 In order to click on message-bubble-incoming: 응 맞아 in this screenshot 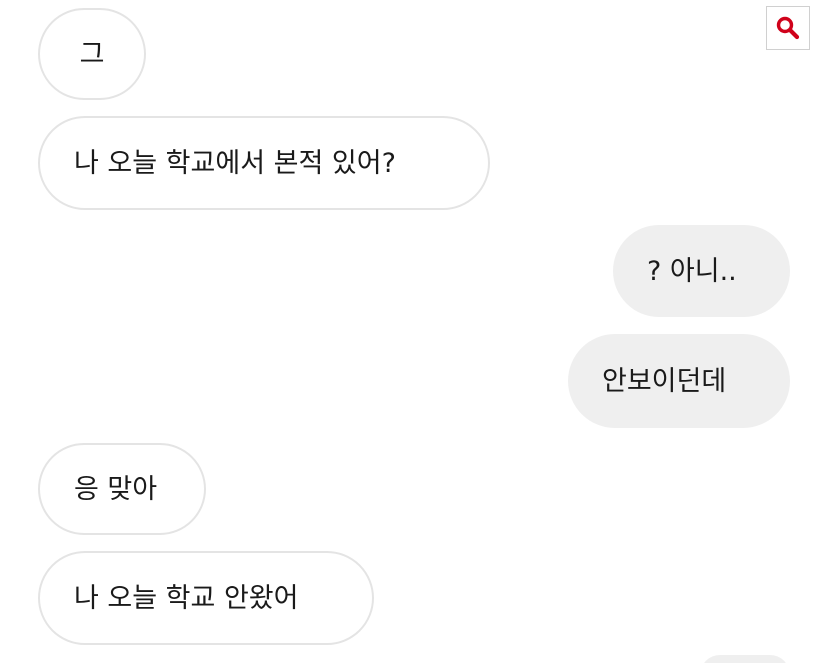, I will do `click(122, 489)`.